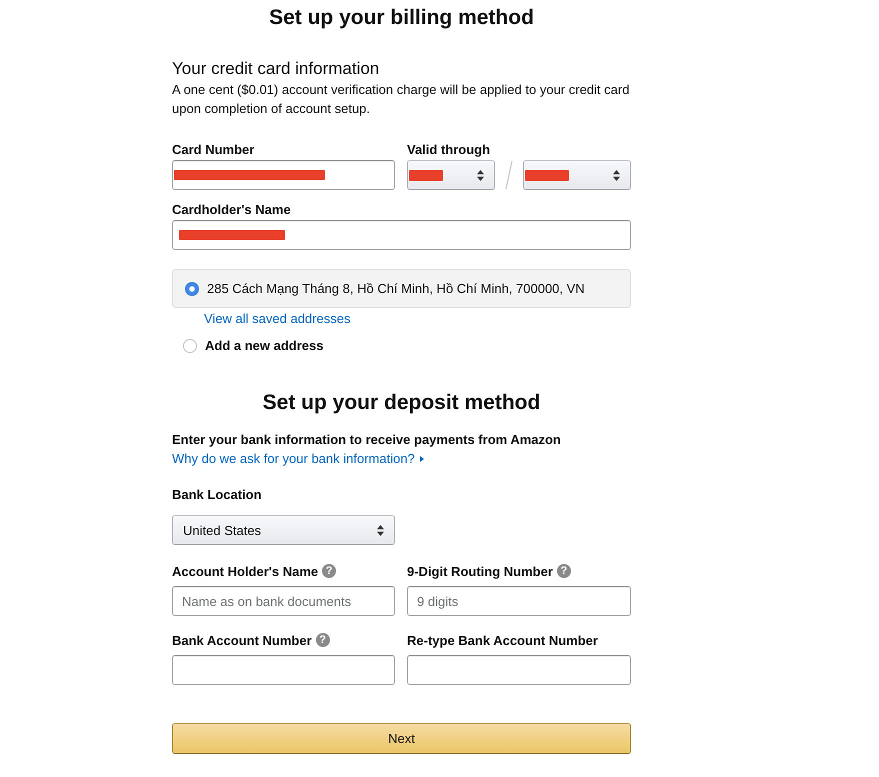 The height and width of the screenshot is (777, 879). I want to click on page-title: Set up your billing method, so click(401, 18).